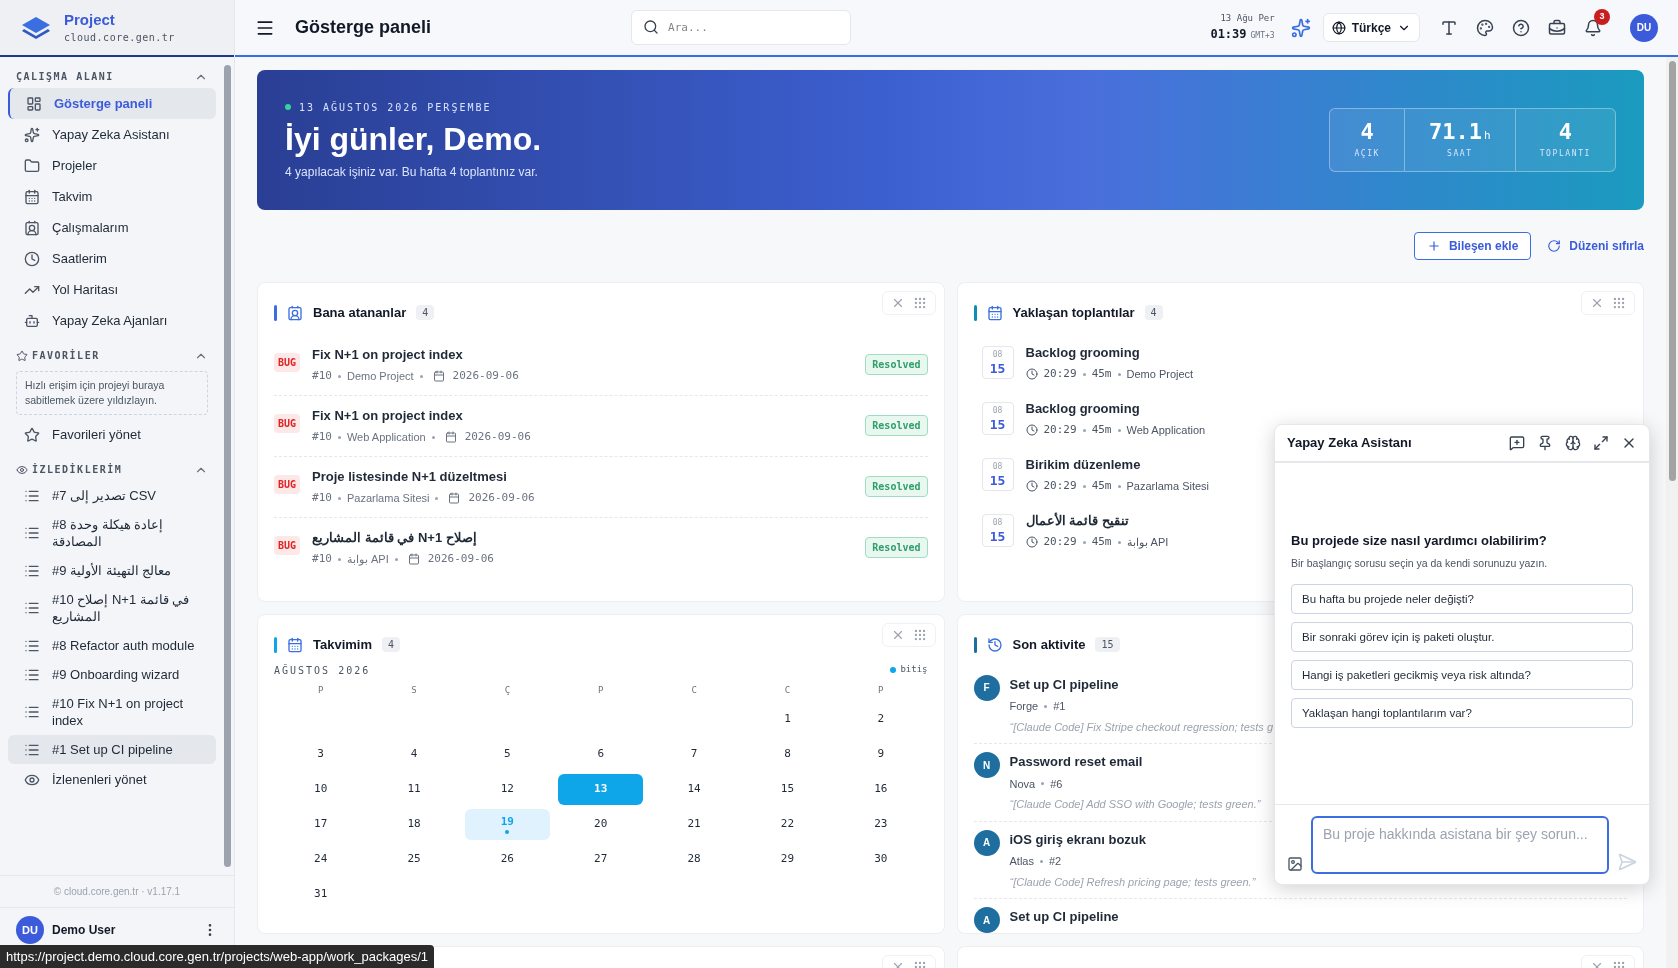  Describe the element at coordinates (1573, 443) in the screenshot. I see `brain-icon` at that location.